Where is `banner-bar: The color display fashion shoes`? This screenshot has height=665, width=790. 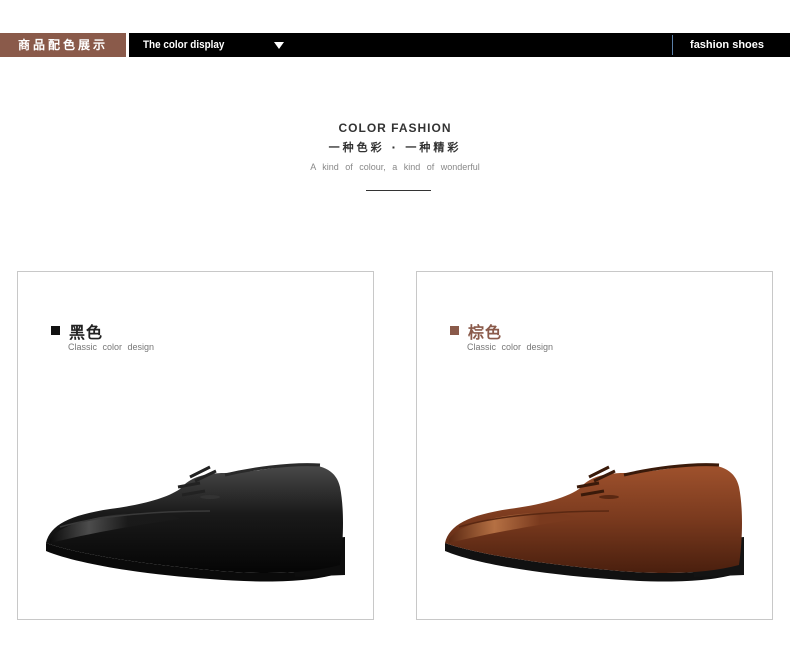
banner-bar: The color display fashion shoes is located at coordinates (459, 45).